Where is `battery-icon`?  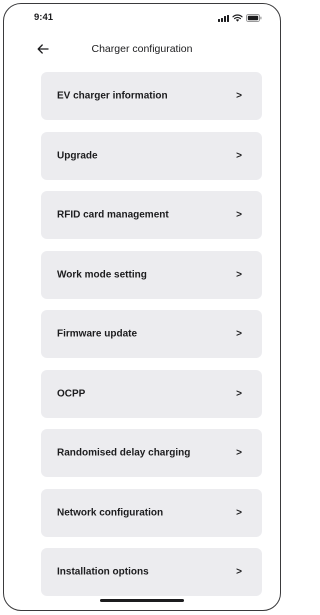 battery-icon is located at coordinates (254, 18).